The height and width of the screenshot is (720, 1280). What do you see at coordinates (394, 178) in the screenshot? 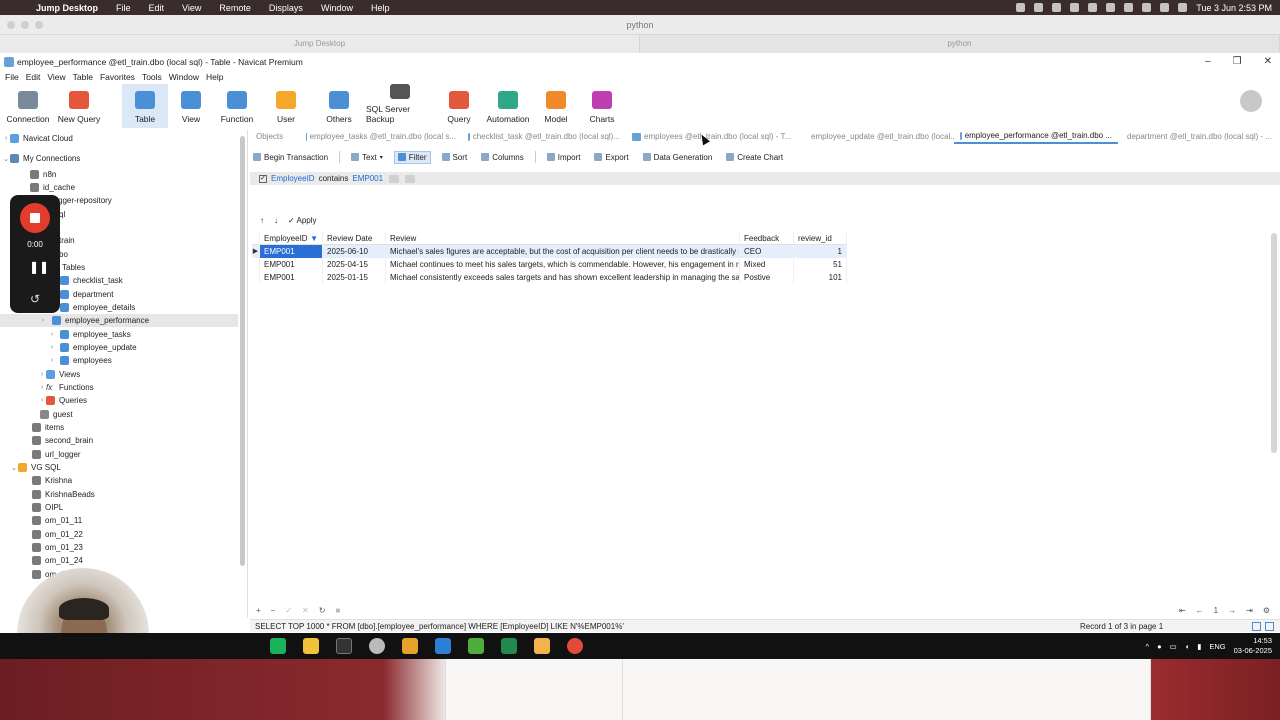
I see `add-condition-icon` at bounding box center [394, 178].